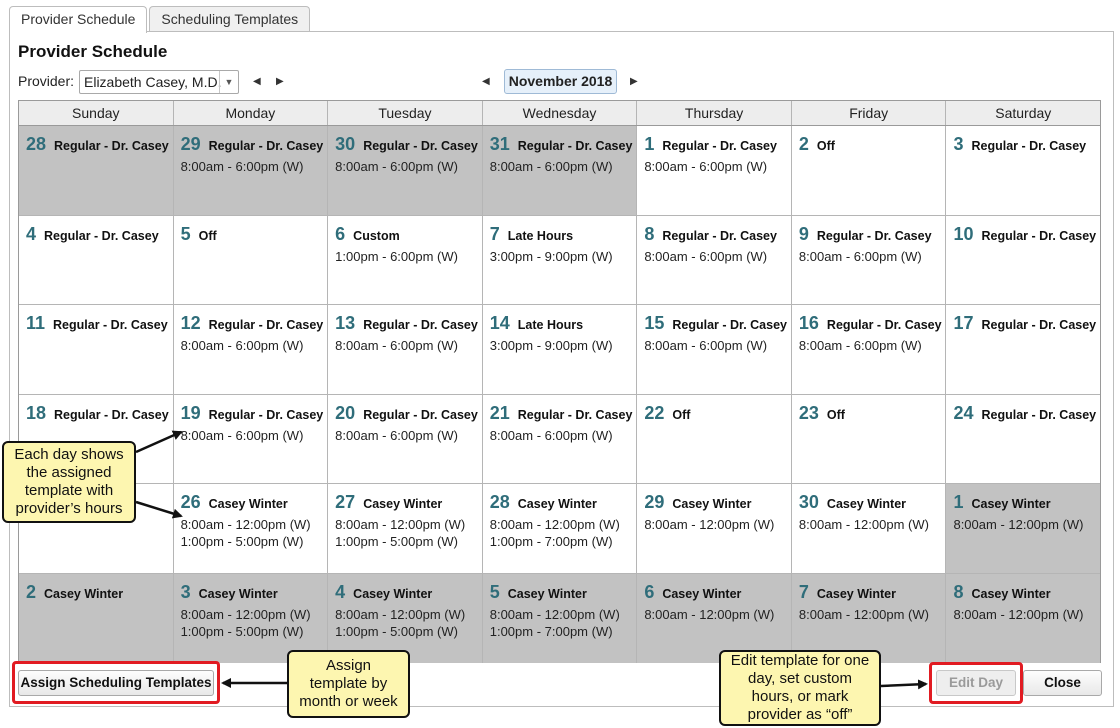  I want to click on arrow-to-day-hours, so click(159, 509).